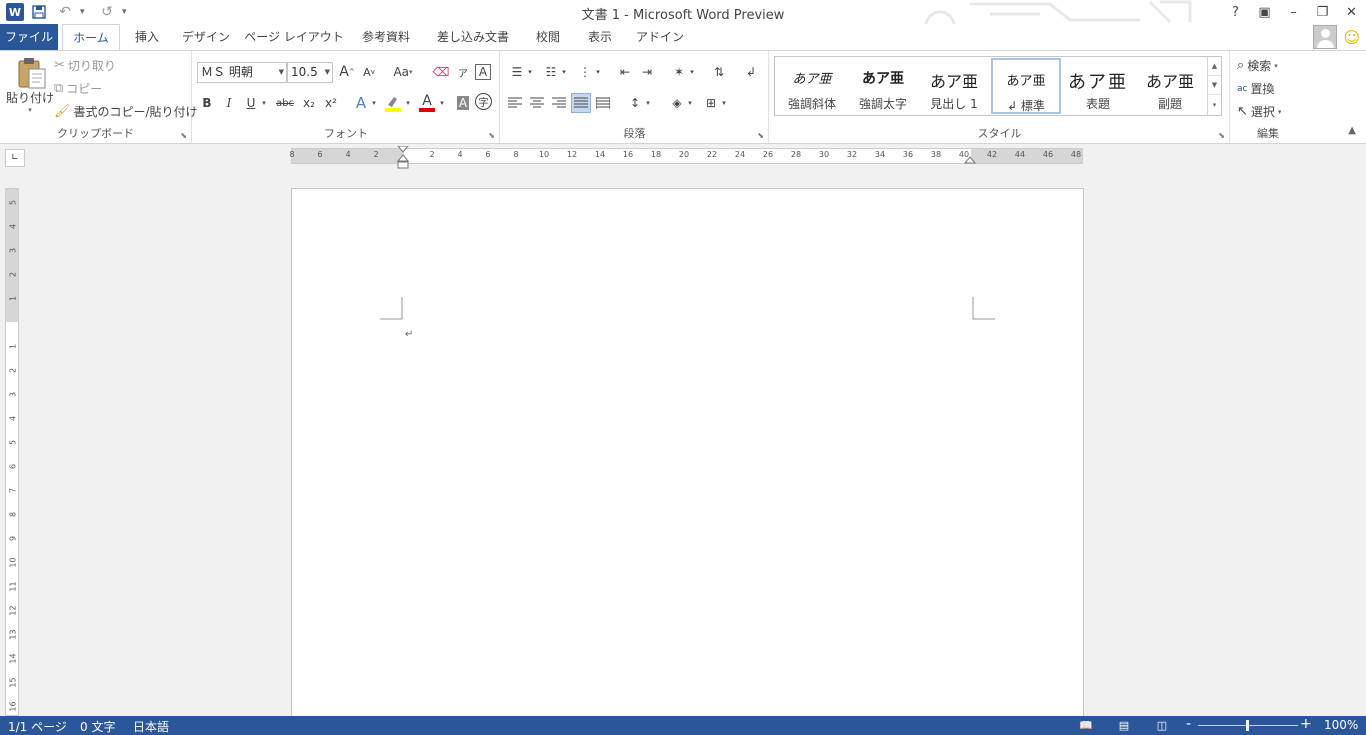 This screenshot has width=1366, height=735. What do you see at coordinates (1026, 86) in the screenshot?
I see `style-normal: あア亜 ↲ 標準` at bounding box center [1026, 86].